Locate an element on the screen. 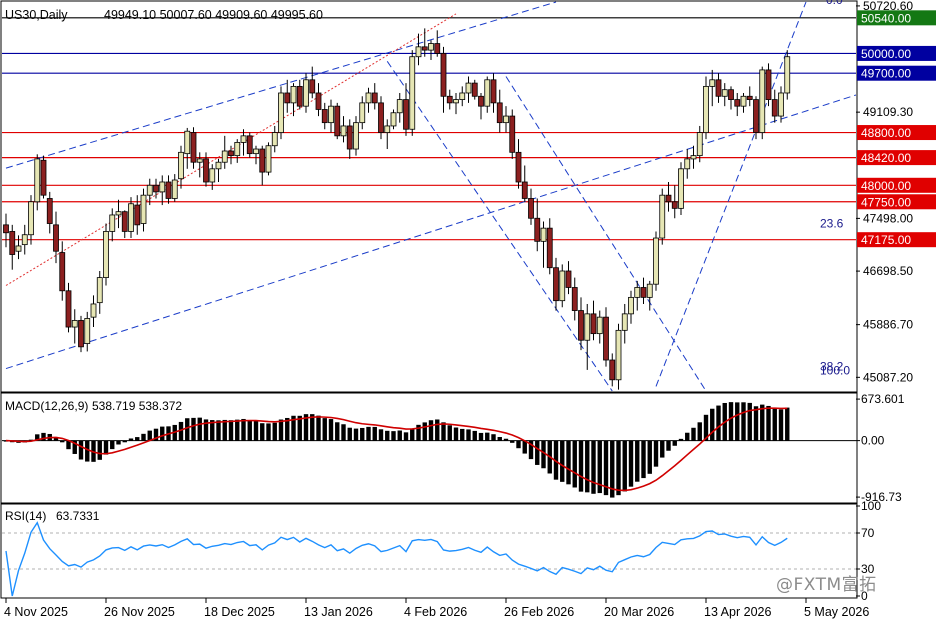 Image resolution: width=936 pixels, height=629 pixels. macd-tick-label: 0.00 is located at coordinates (873, 441).